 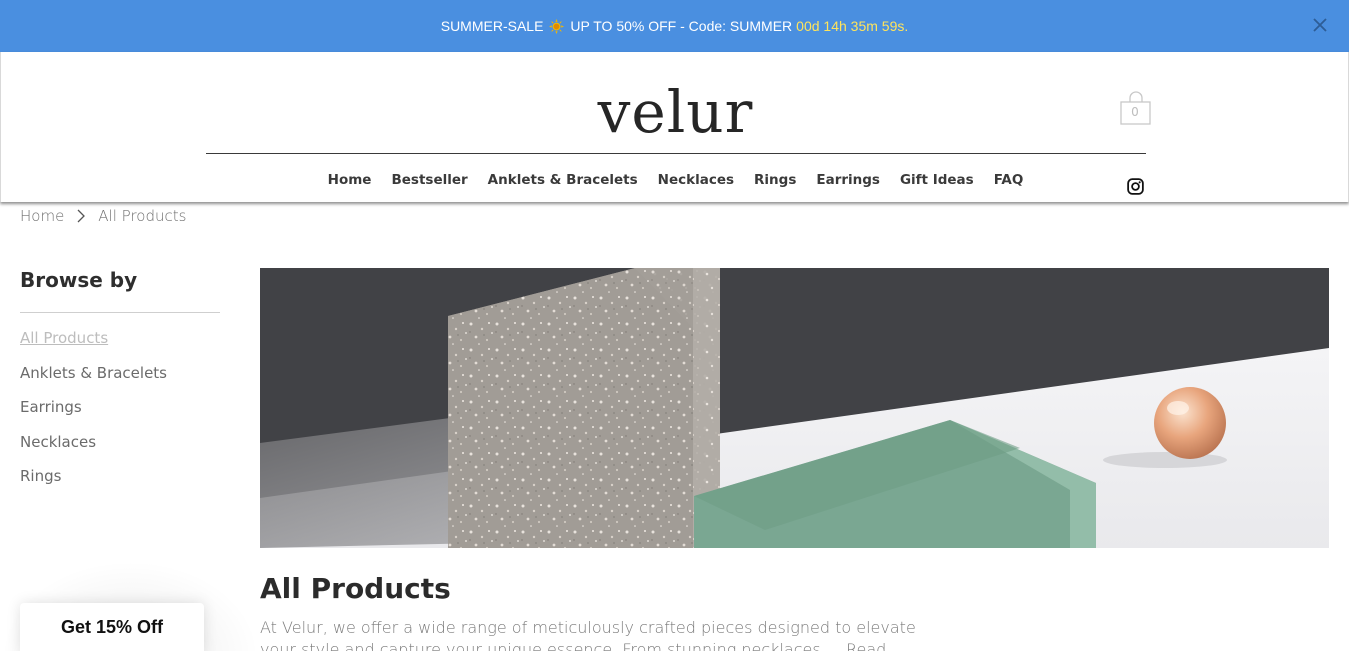 I want to click on discount-popup-button: Get 15% Off, so click(x=112, y=627).